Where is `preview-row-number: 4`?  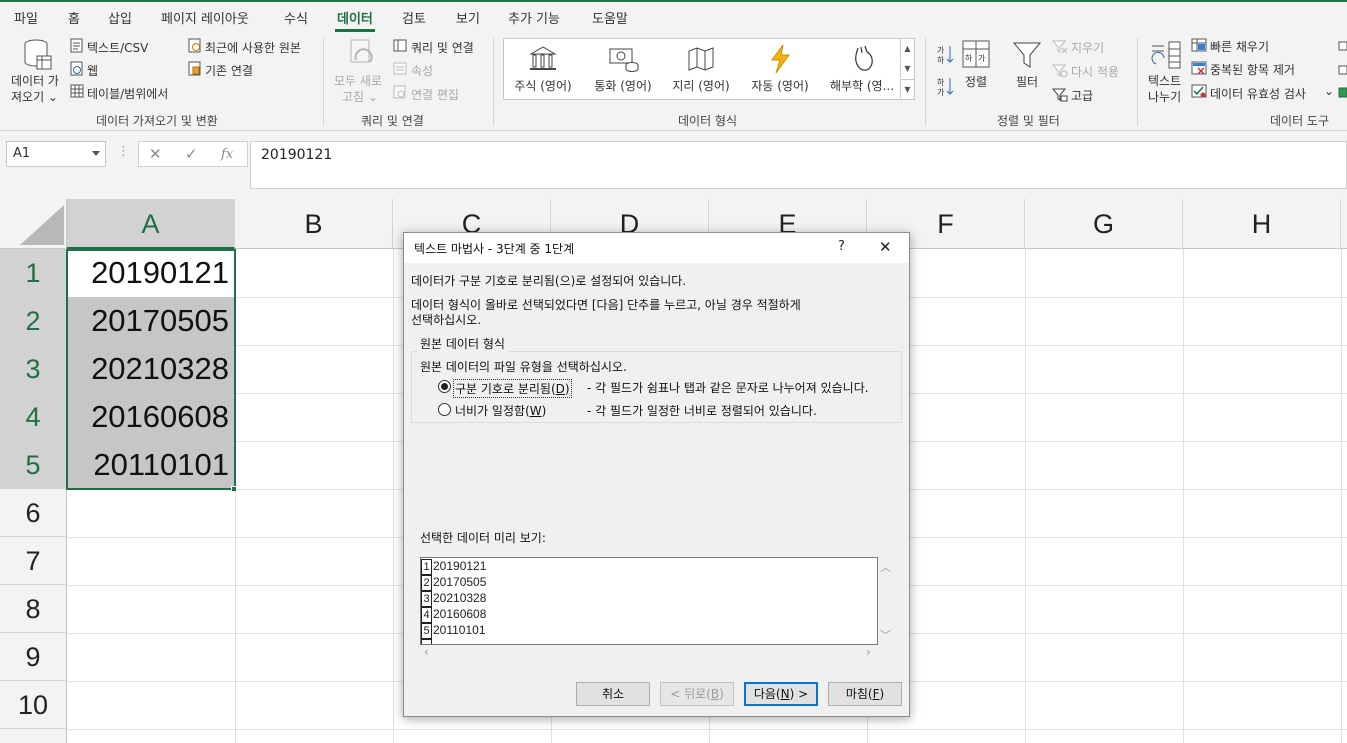
preview-row-number: 4 is located at coordinates (426, 615).